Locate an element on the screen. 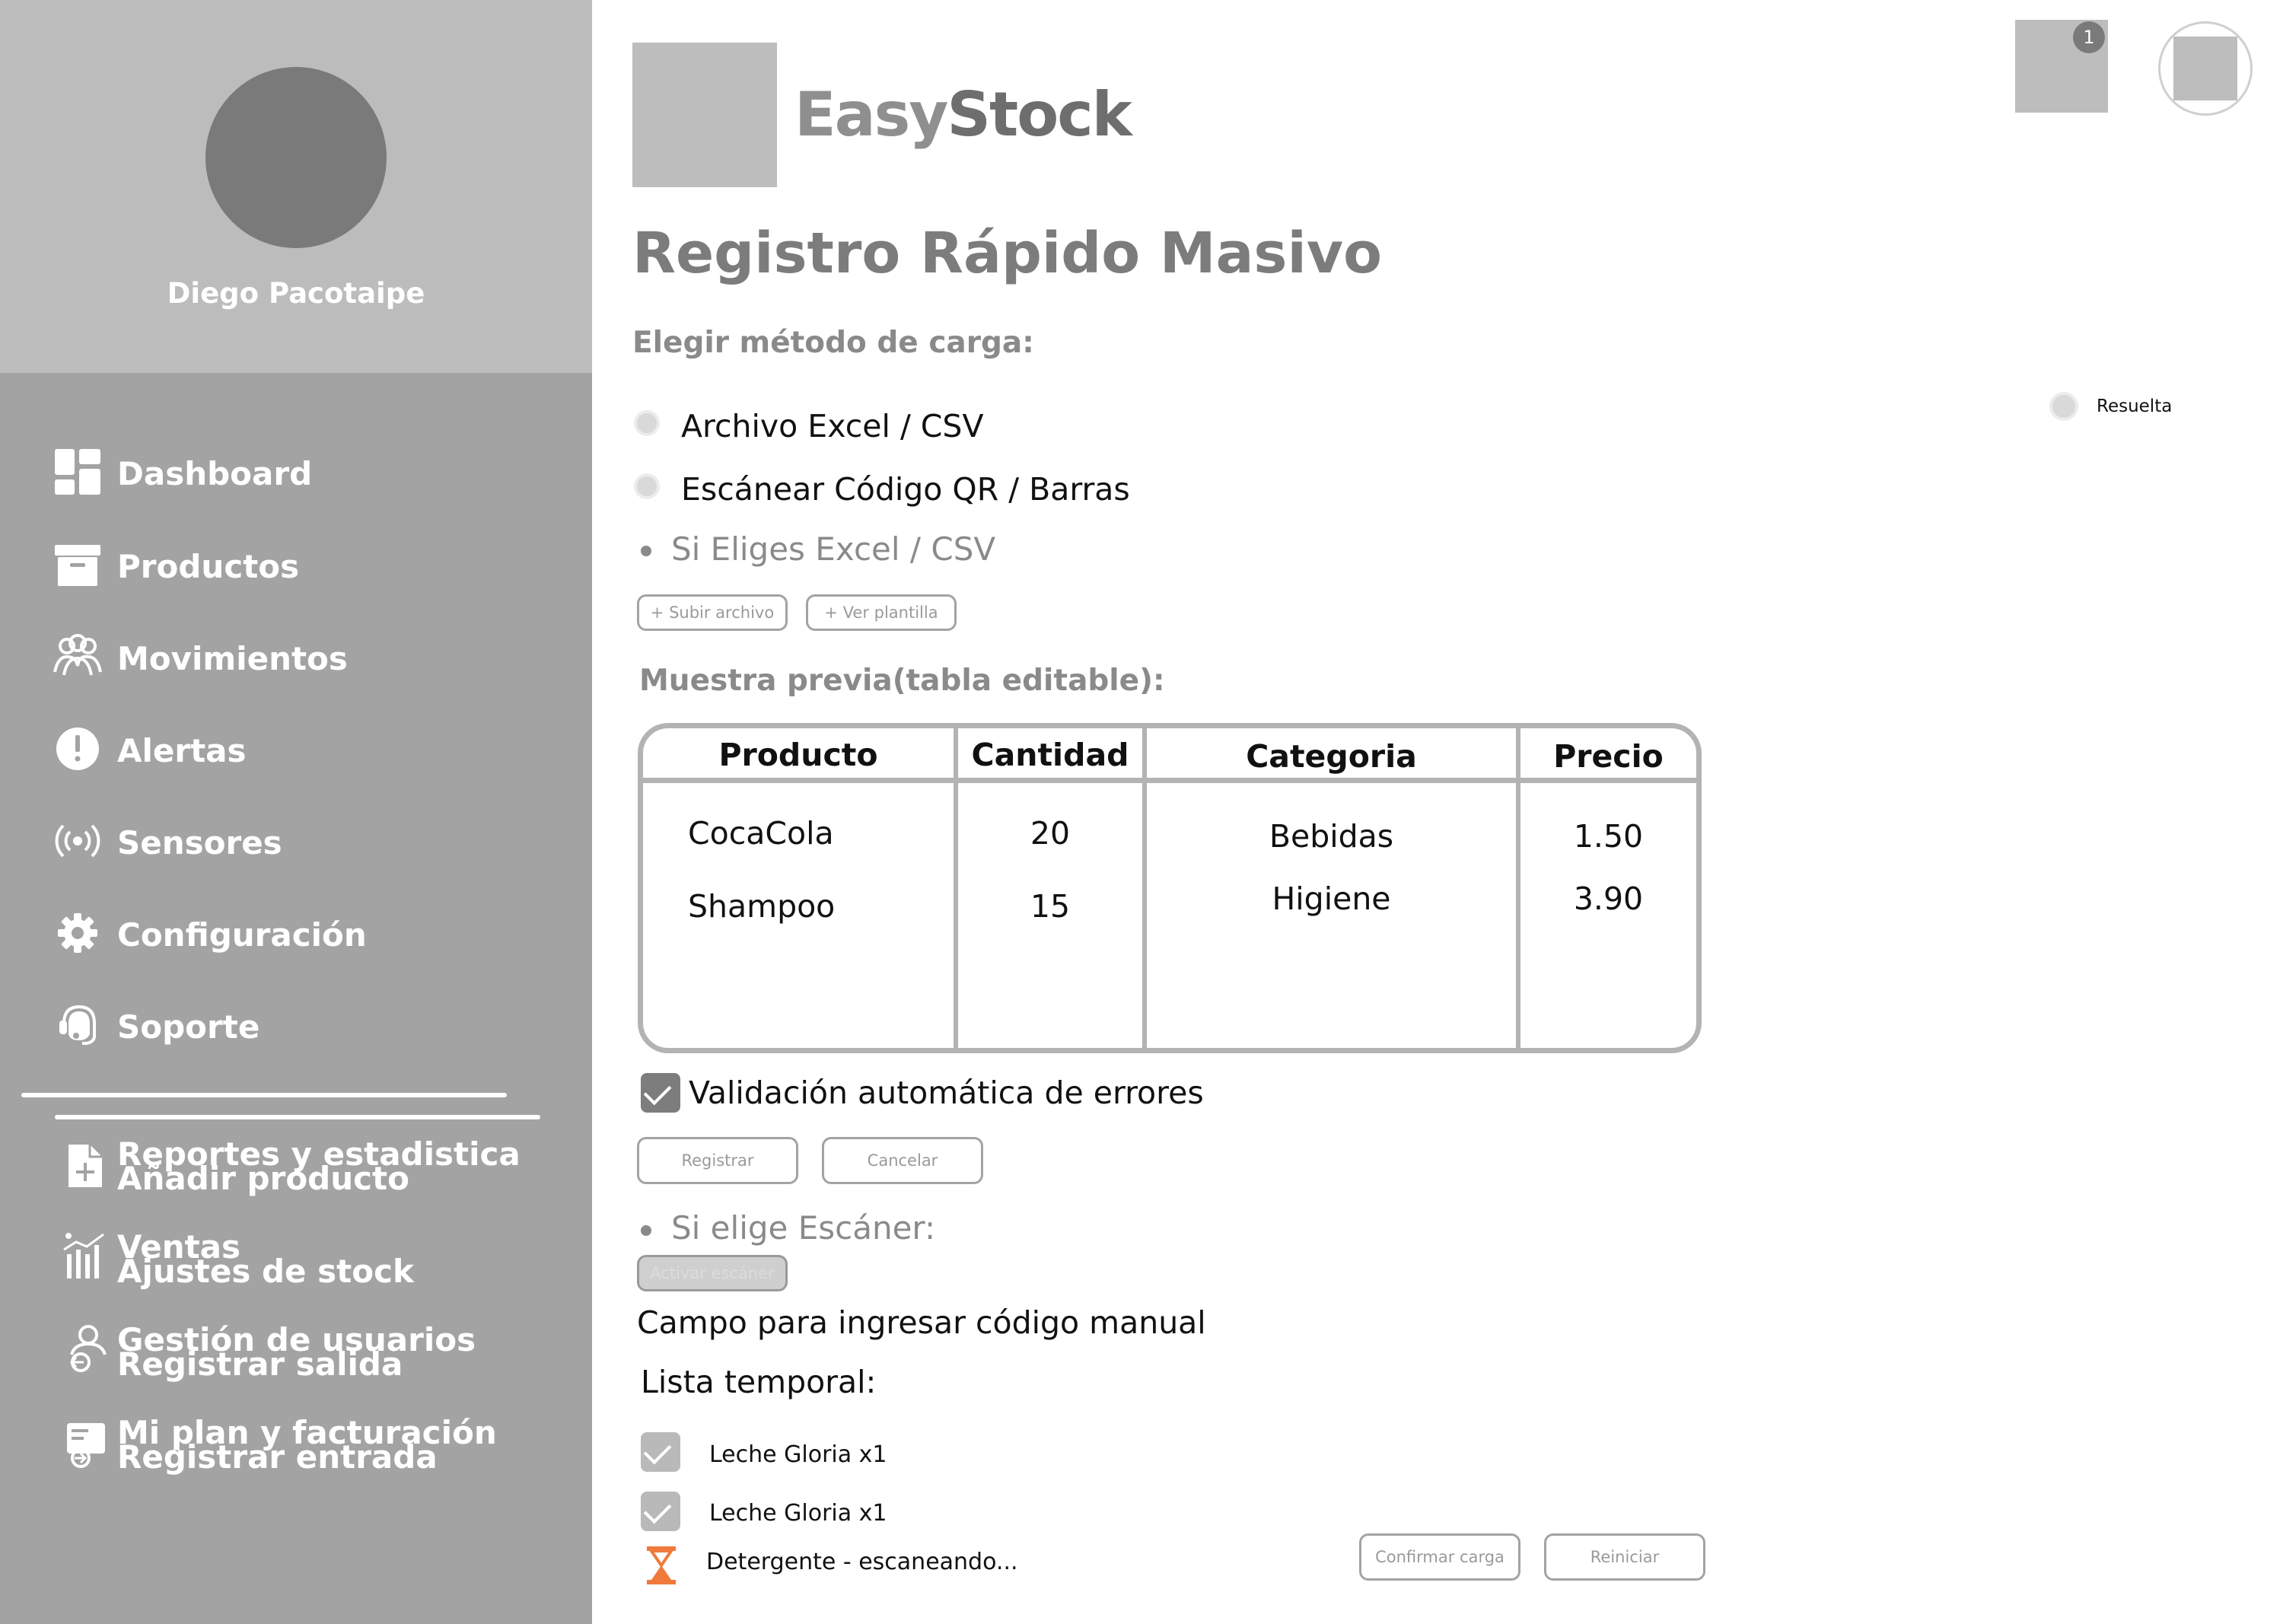 The image size is (2283, 1624). sidebar-item-label: Alertas is located at coordinates (182, 750).